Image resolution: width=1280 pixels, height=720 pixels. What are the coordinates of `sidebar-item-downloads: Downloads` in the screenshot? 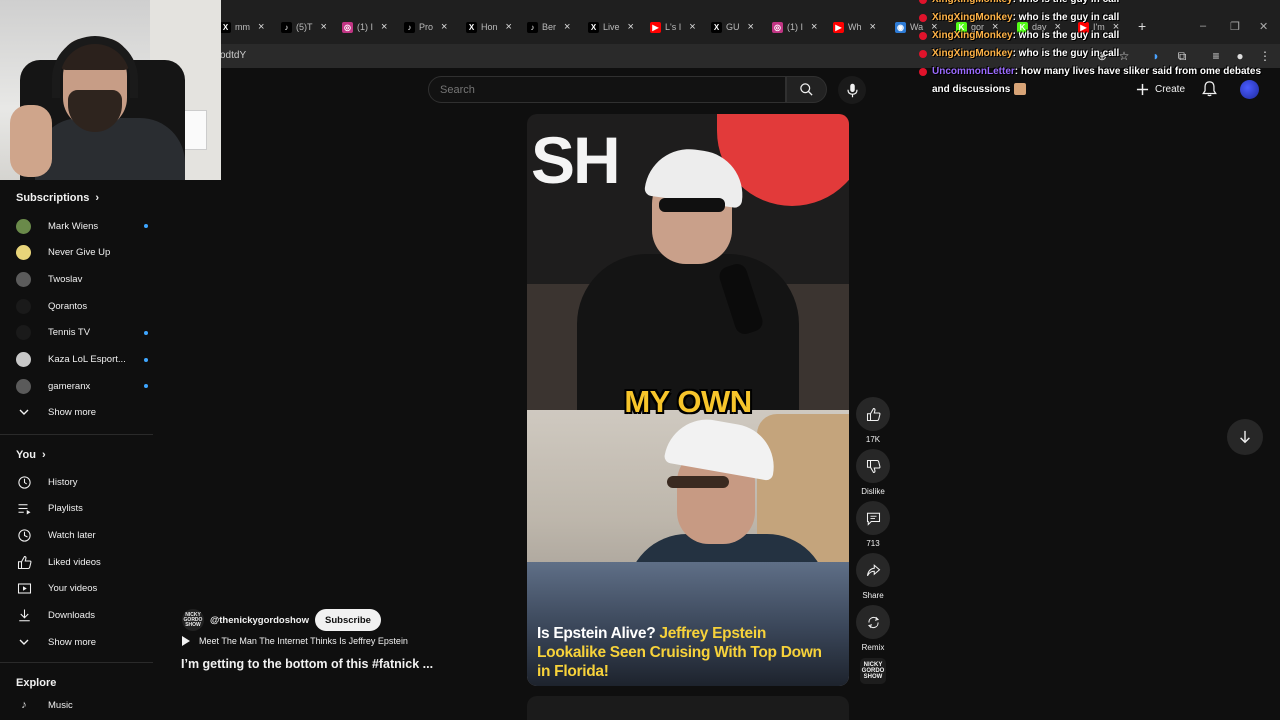 It's located at (78, 616).